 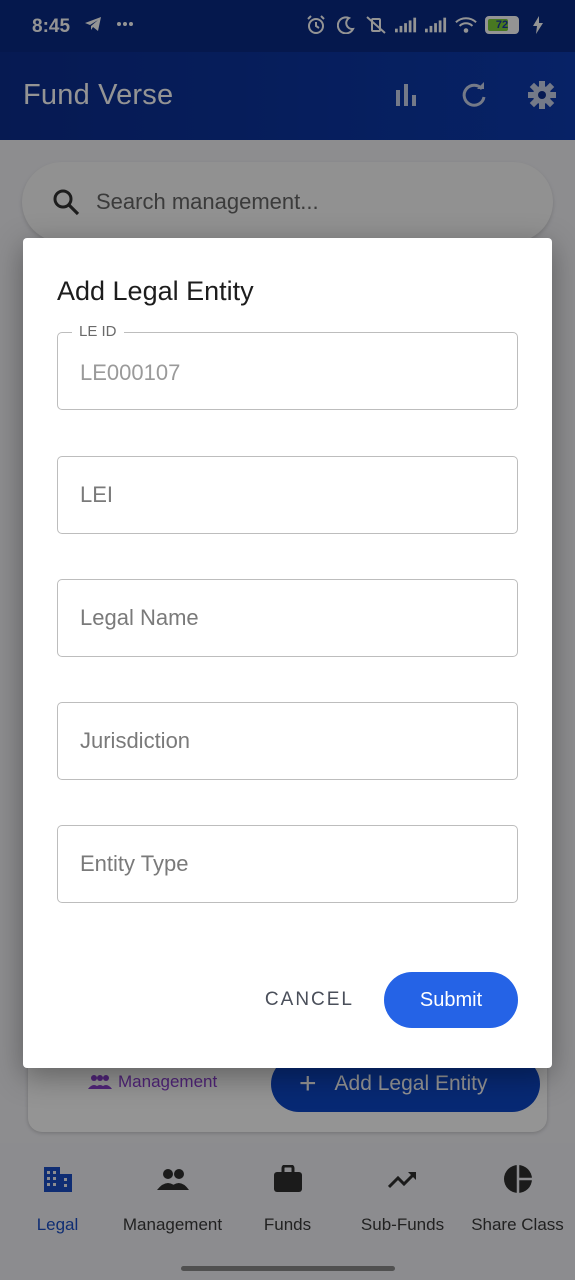 I want to click on lei-input, so click(x=290, y=495).